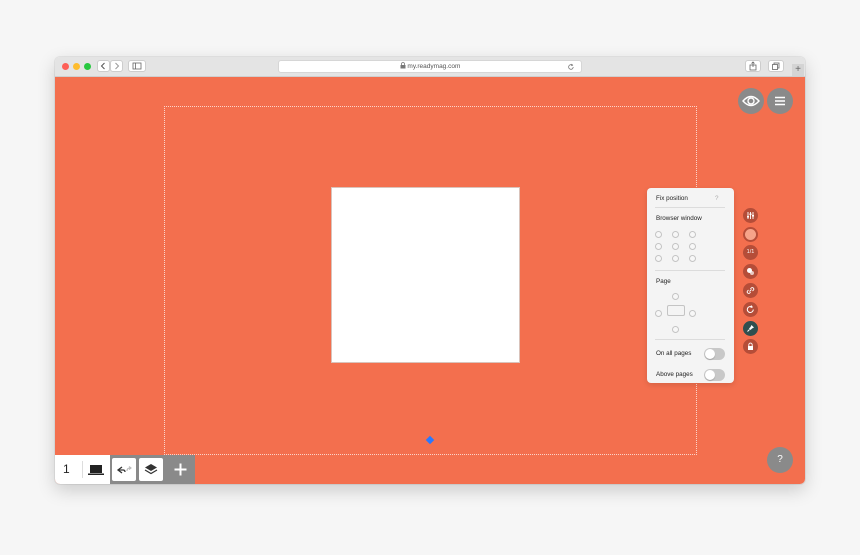  Describe the element at coordinates (692, 246) in the screenshot. I see `position-middle-right` at that location.